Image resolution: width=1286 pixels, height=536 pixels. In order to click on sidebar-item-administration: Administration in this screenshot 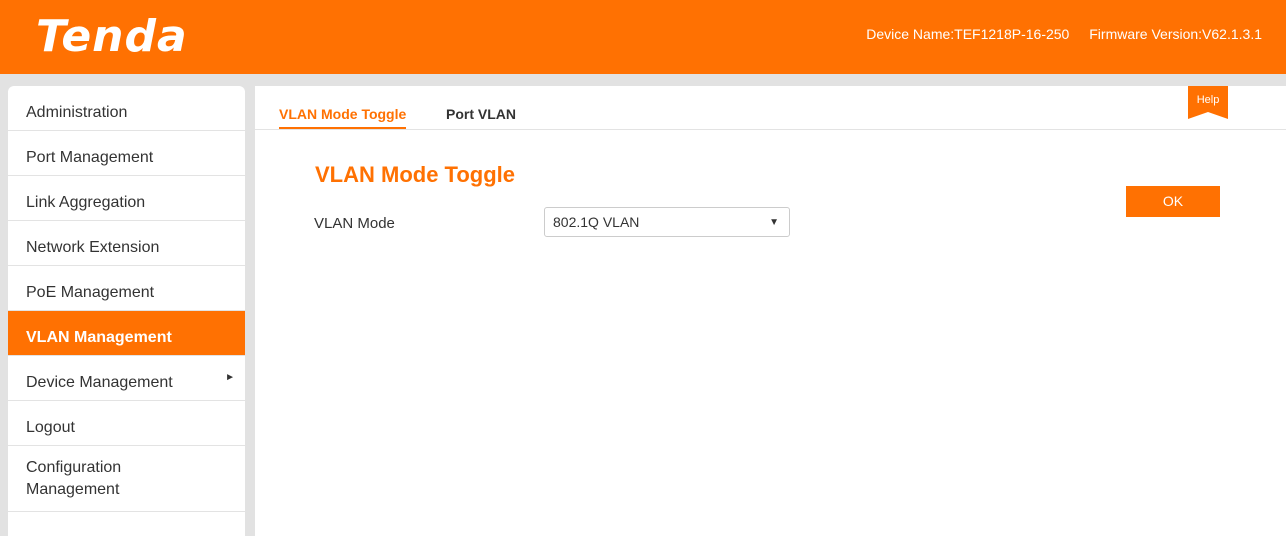, I will do `click(126, 108)`.